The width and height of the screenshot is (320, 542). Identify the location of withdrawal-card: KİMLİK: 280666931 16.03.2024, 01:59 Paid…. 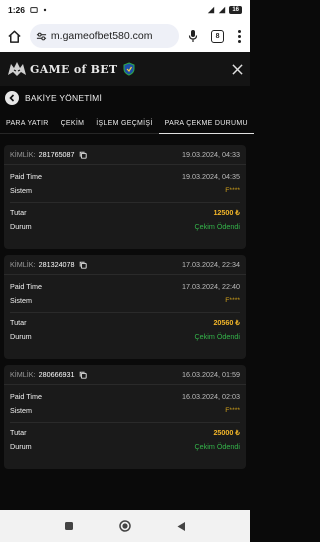
(125, 417).